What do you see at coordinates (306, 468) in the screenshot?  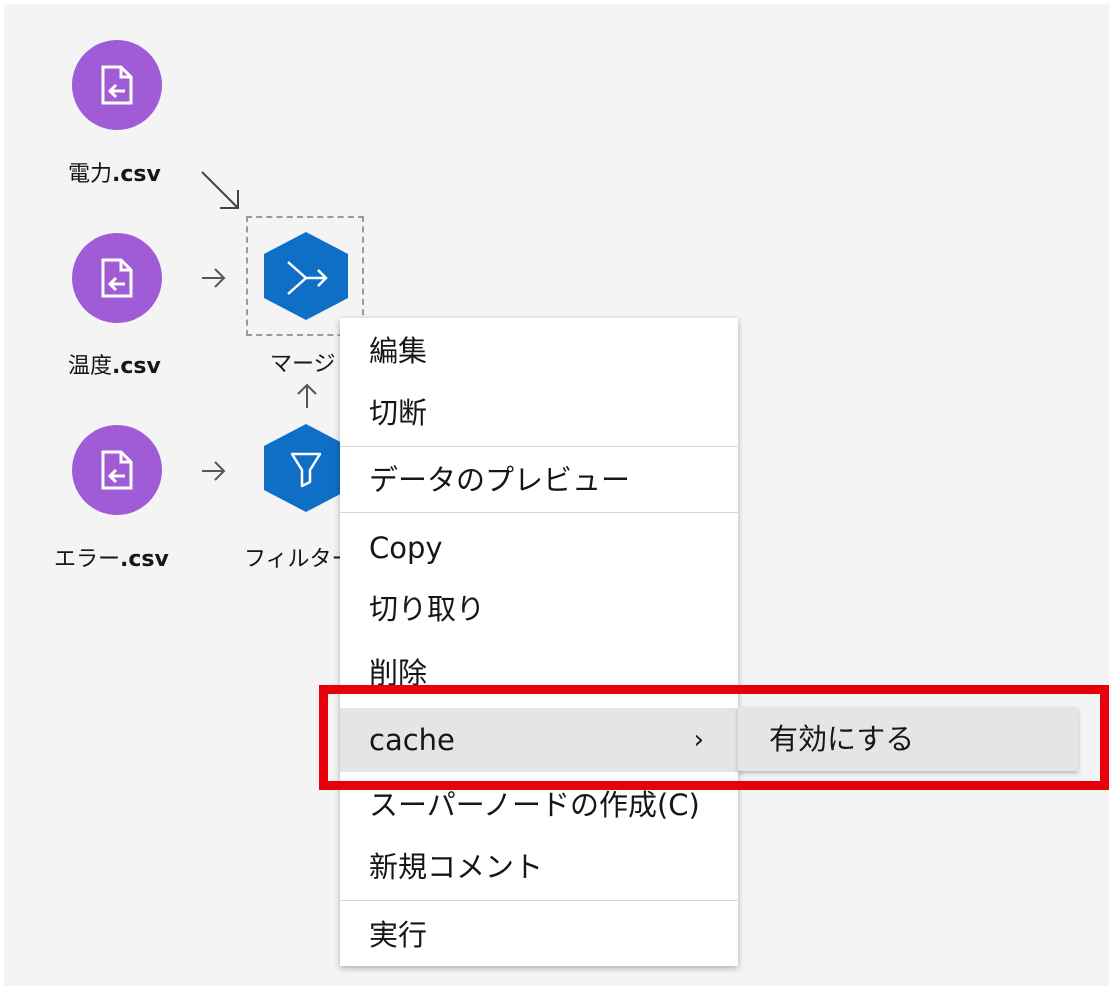 I see `filter-icon` at bounding box center [306, 468].